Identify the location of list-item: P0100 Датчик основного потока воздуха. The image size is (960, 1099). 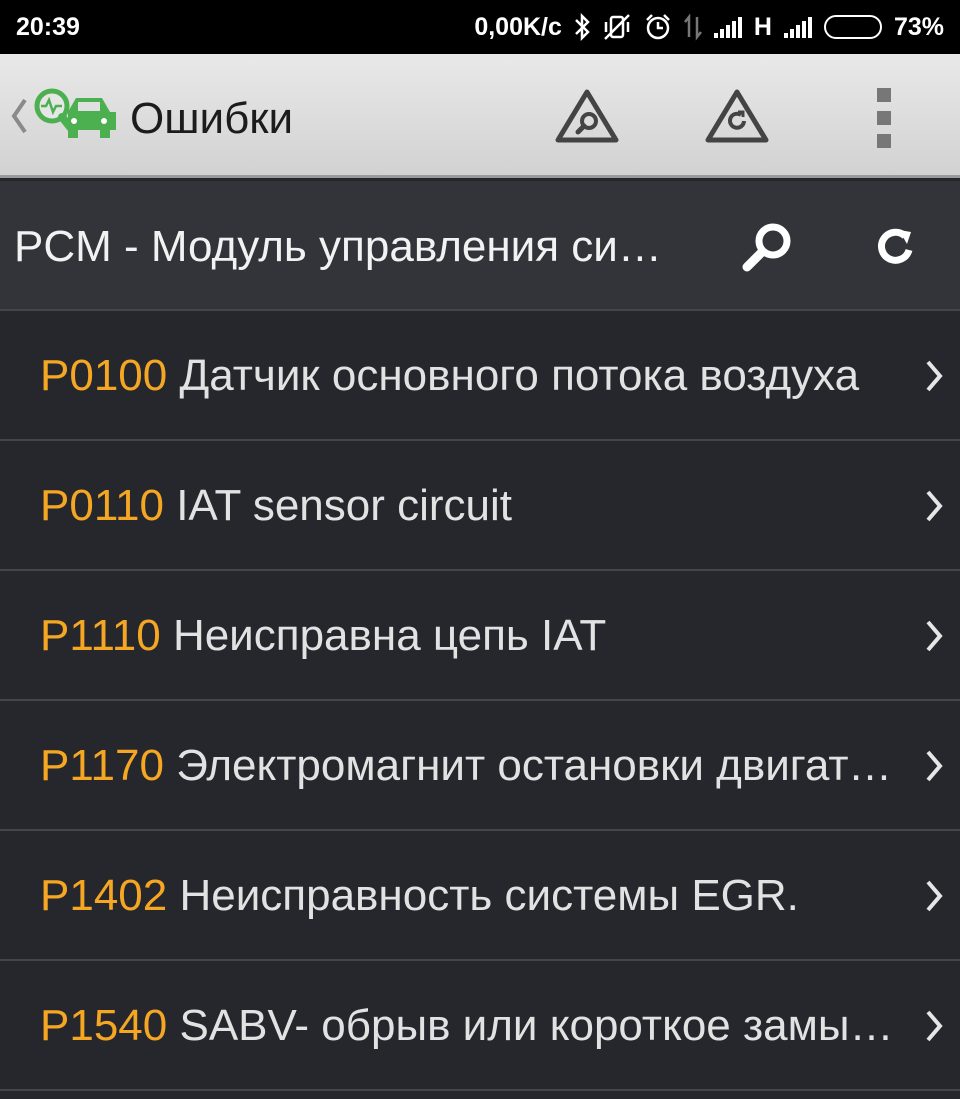
(480, 376).